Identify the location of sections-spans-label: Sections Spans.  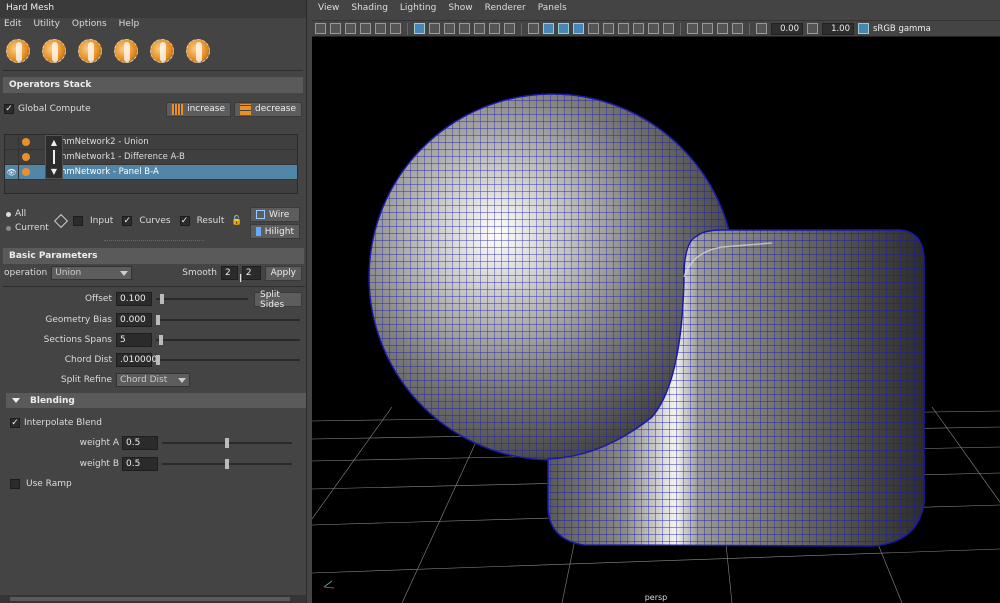
(77, 340).